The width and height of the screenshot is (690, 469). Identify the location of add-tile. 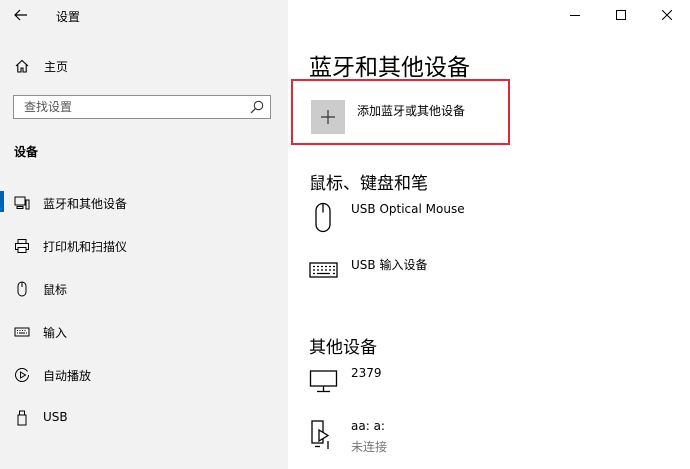
(328, 117).